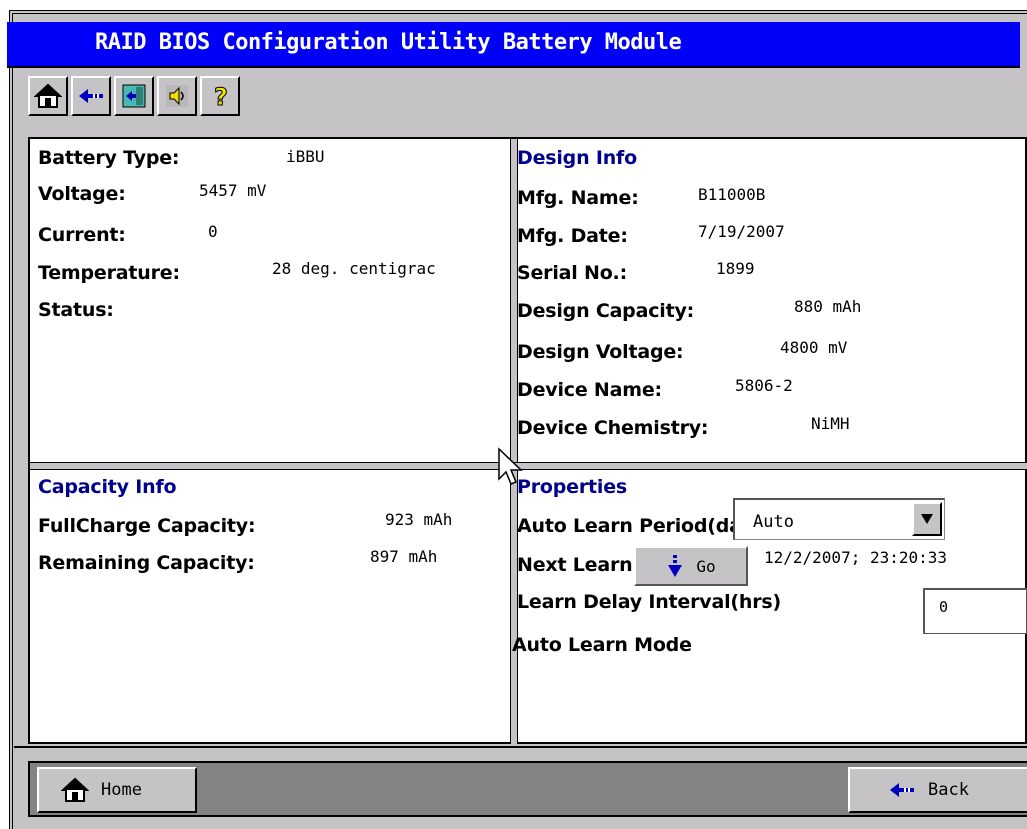  Describe the element at coordinates (814, 347) in the screenshot. I see `design-voltage-value: 4800 mV` at that location.